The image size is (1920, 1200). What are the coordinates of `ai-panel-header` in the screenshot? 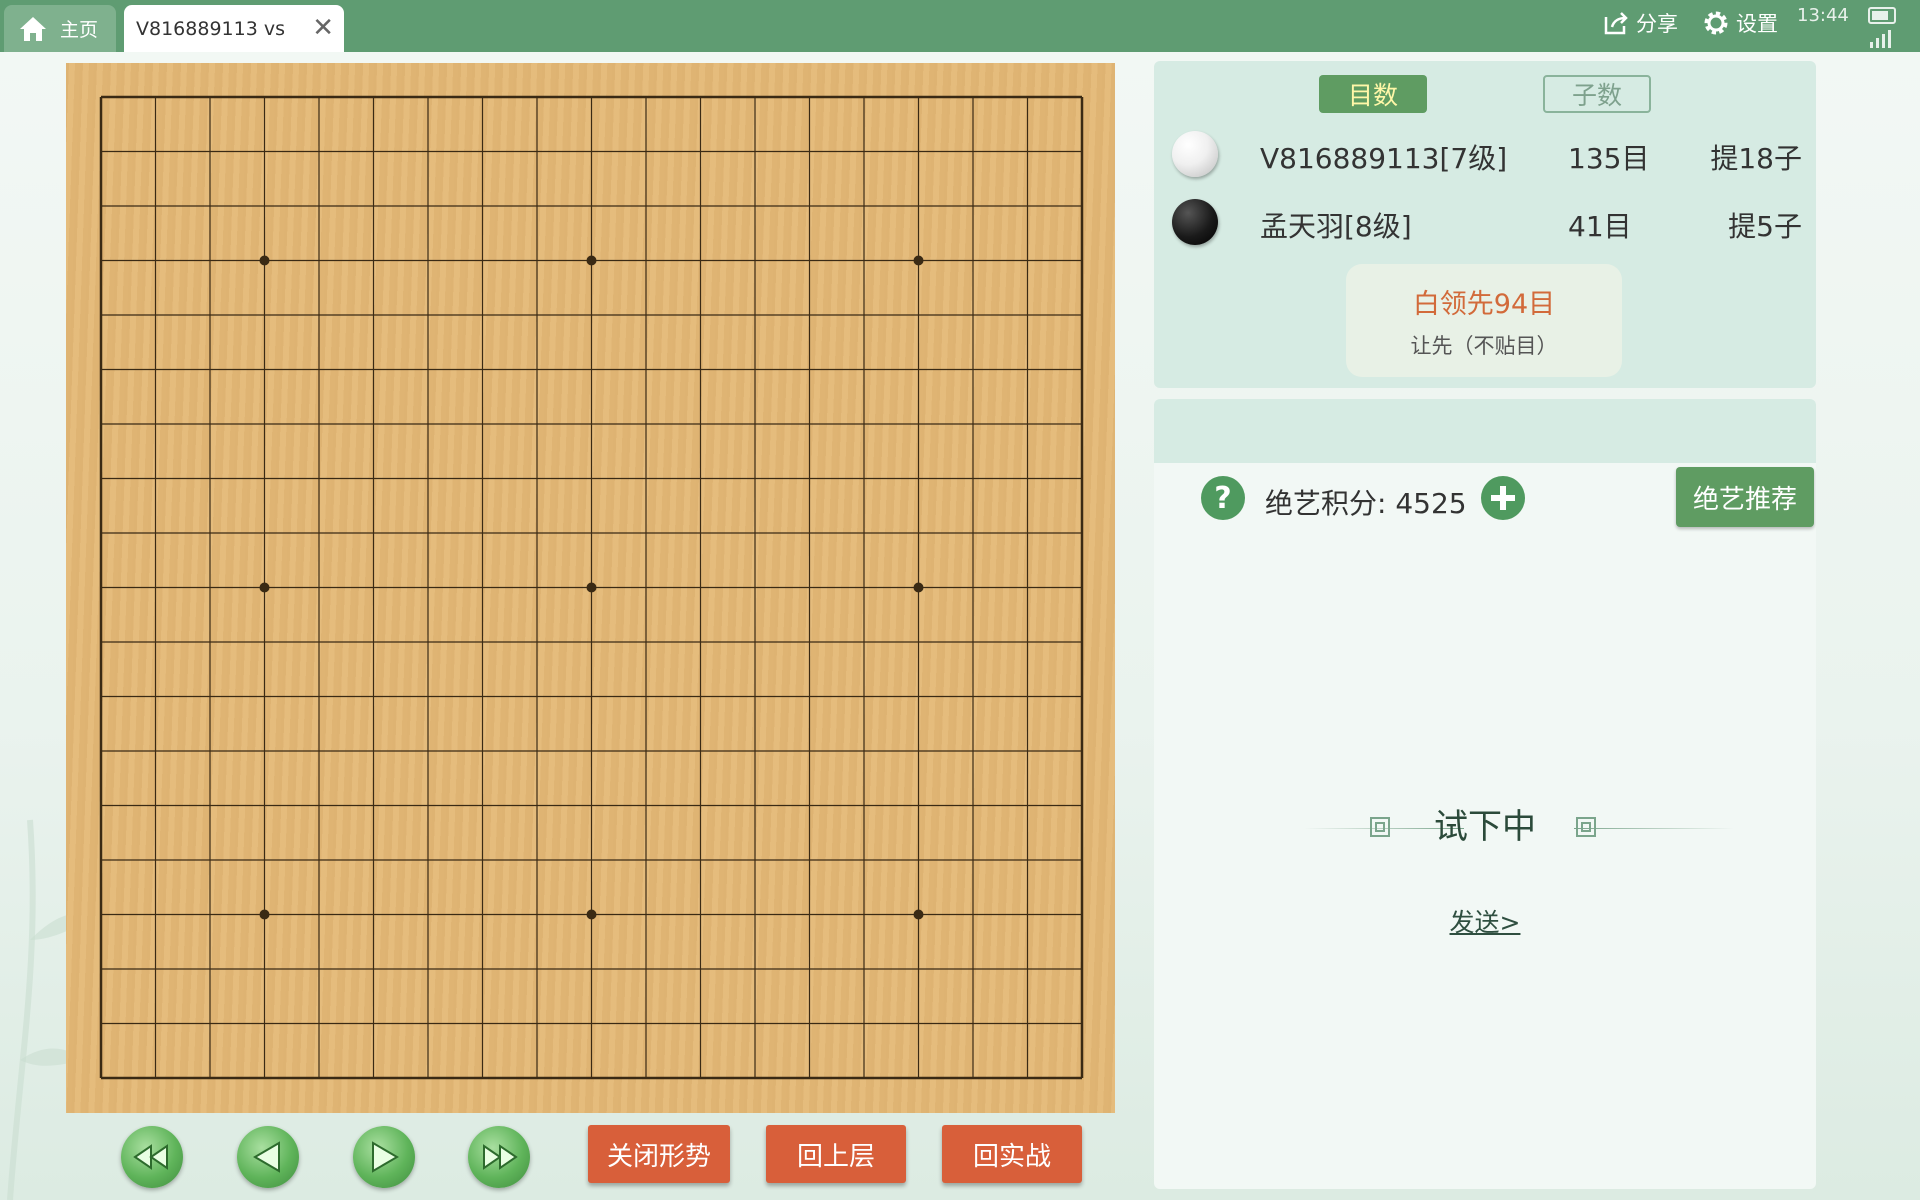 It's located at (1485, 431).